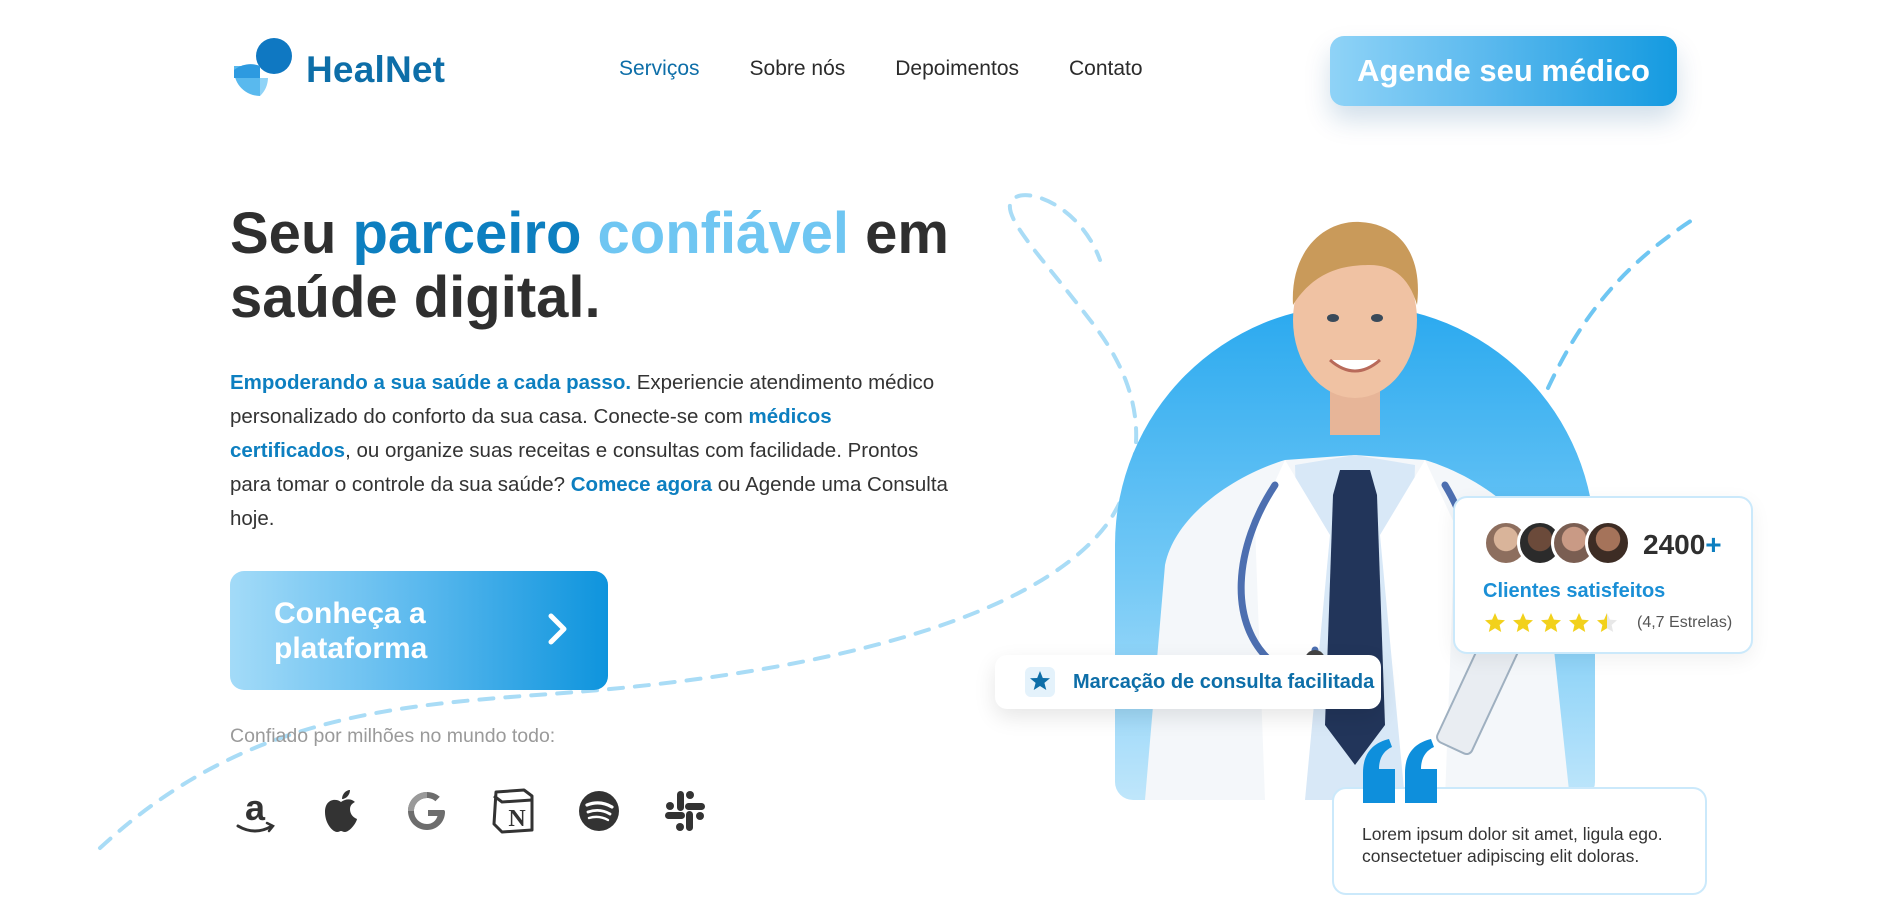 The height and width of the screenshot is (908, 1899). I want to click on easy-booking-badge: Marcação de consulta facilitada, so click(1188, 682).